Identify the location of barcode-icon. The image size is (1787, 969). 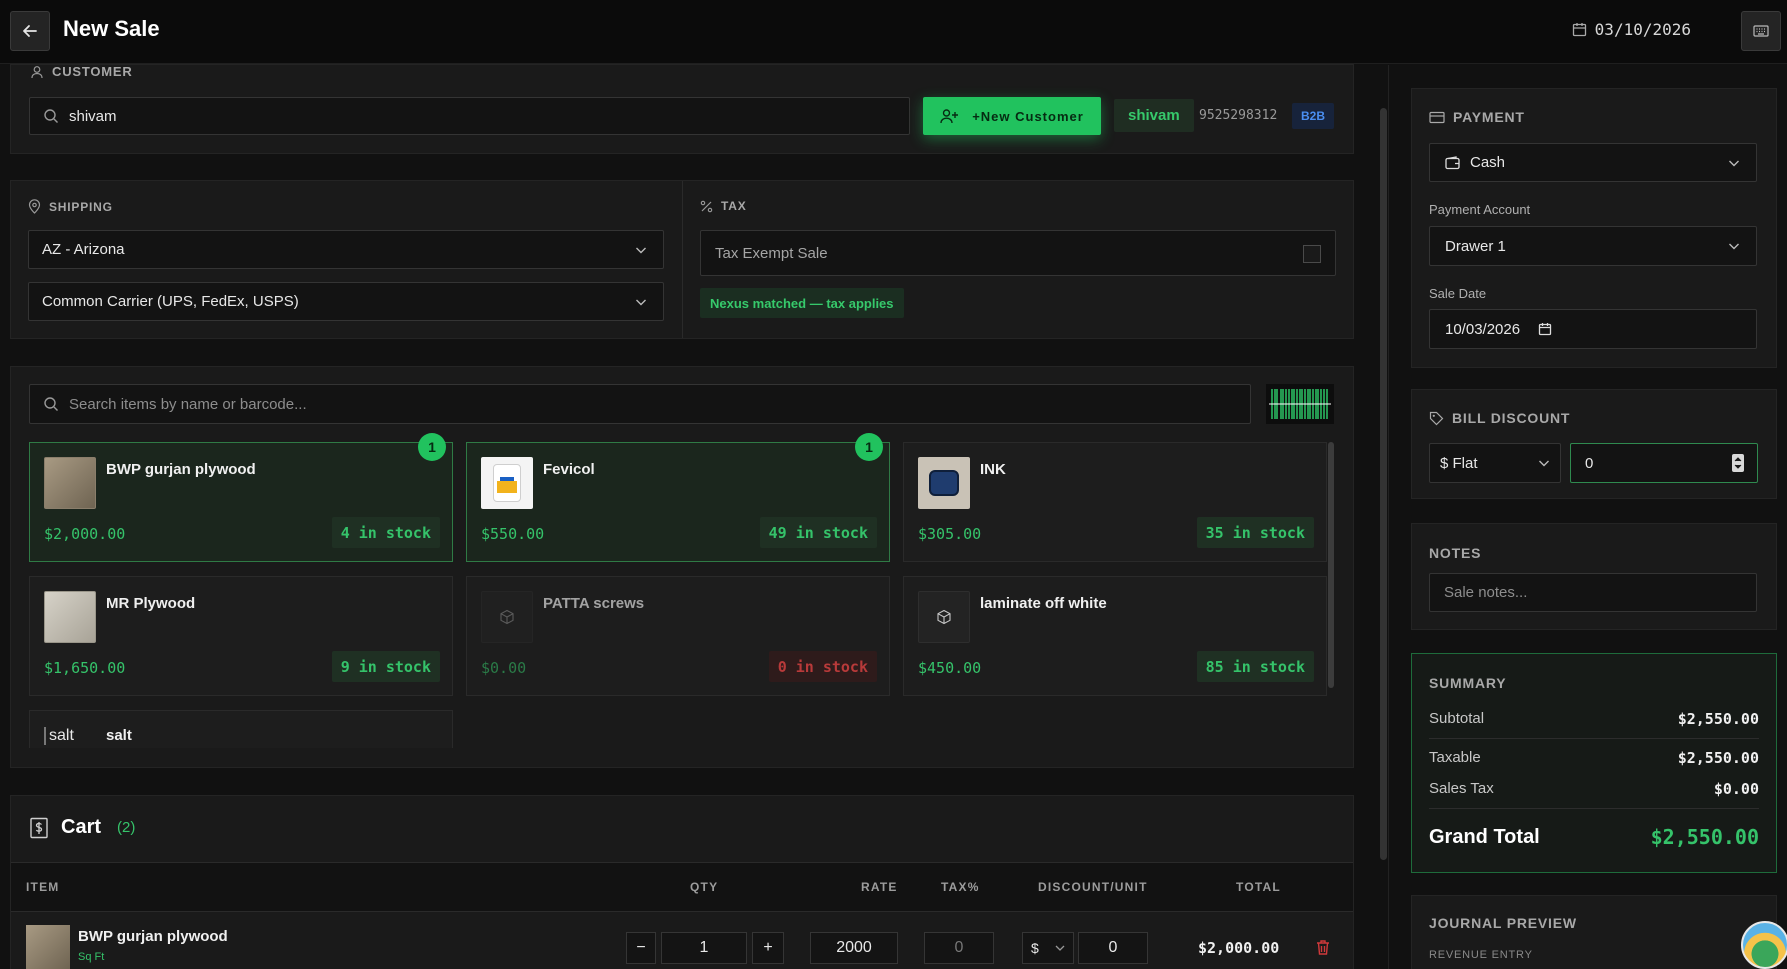
(1300, 404).